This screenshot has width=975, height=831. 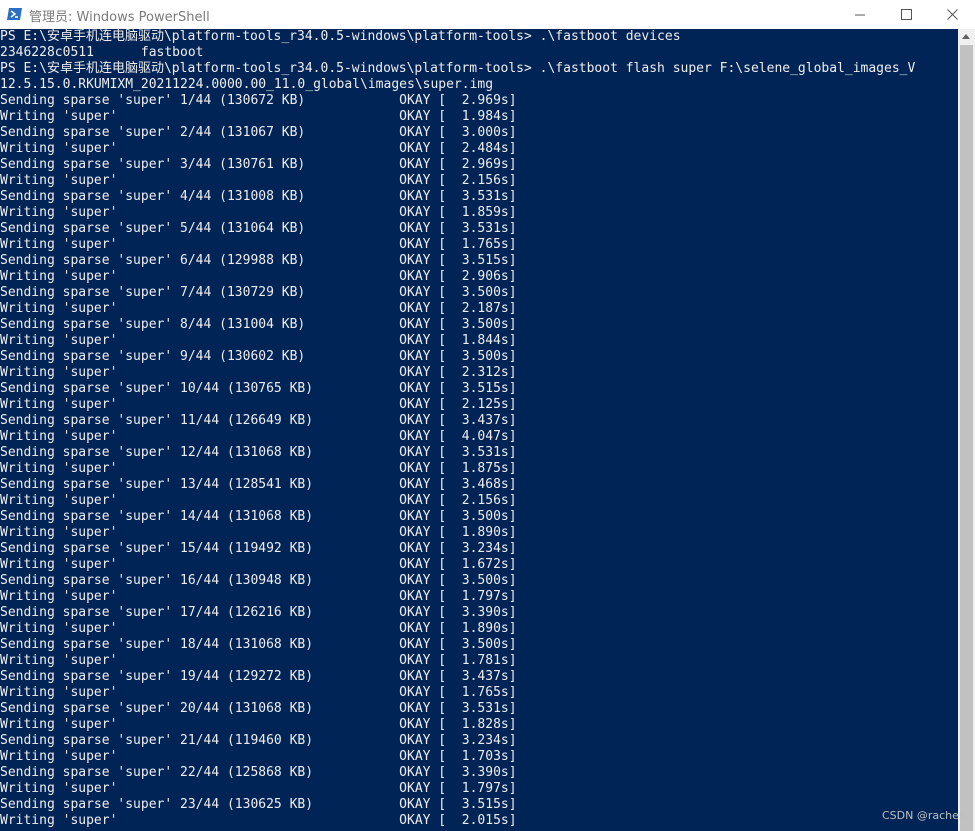 I want to click on console-line: Writing 'super' OKAY [ 1.844s], so click(x=258, y=340).